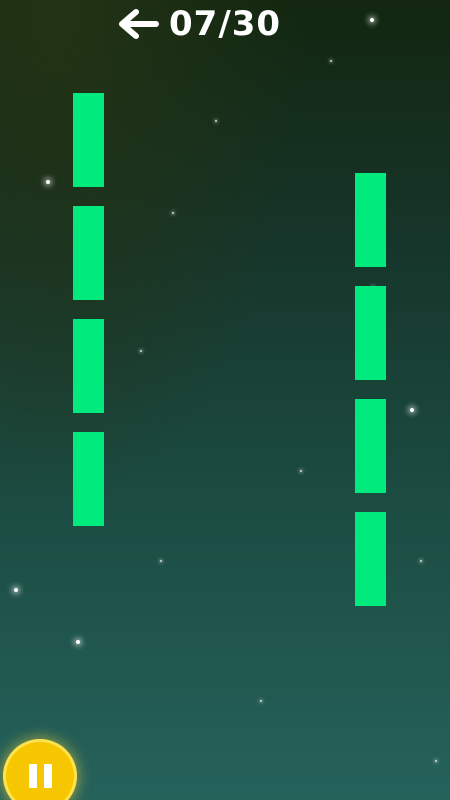  I want to click on pause-icon, so click(40, 776).